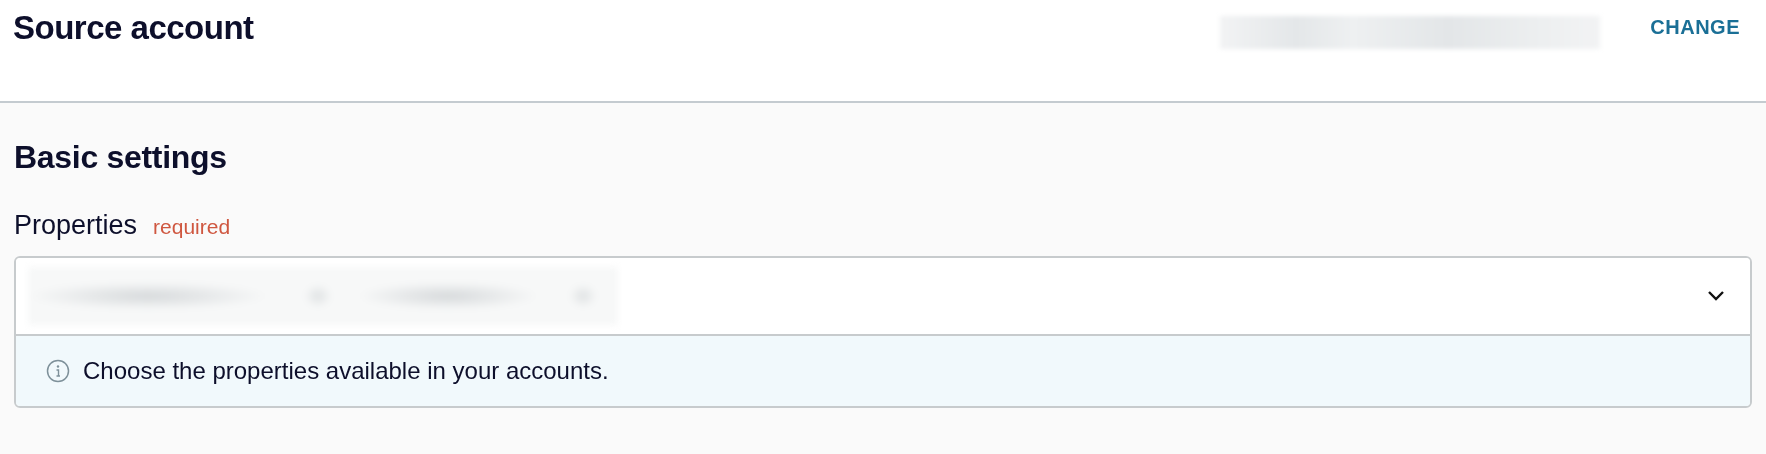 This screenshot has width=1766, height=454. Describe the element at coordinates (346, 371) in the screenshot. I see `hint-text: Choose the properties available in your accounts.` at that location.